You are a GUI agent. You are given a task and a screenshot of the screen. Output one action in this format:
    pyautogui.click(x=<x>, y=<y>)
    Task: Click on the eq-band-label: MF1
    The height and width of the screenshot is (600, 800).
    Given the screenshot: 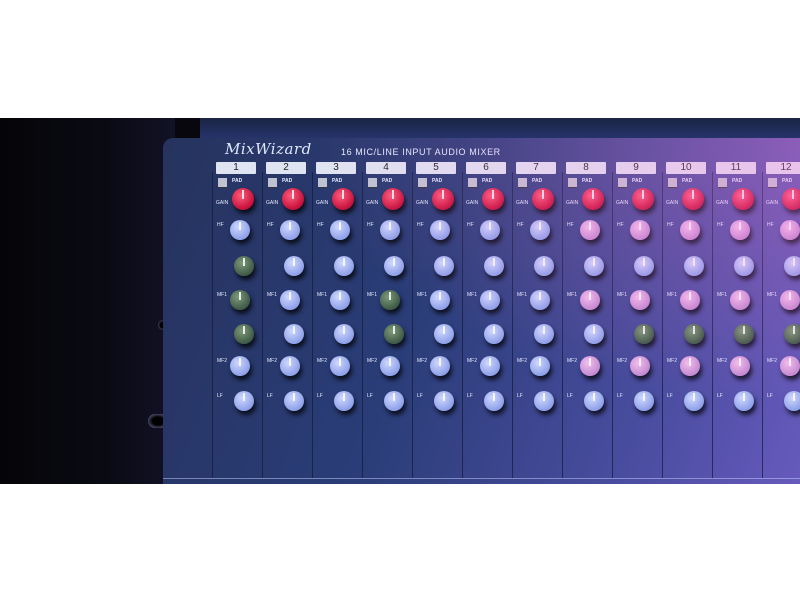 What is the action you would take?
    pyautogui.click(x=572, y=295)
    